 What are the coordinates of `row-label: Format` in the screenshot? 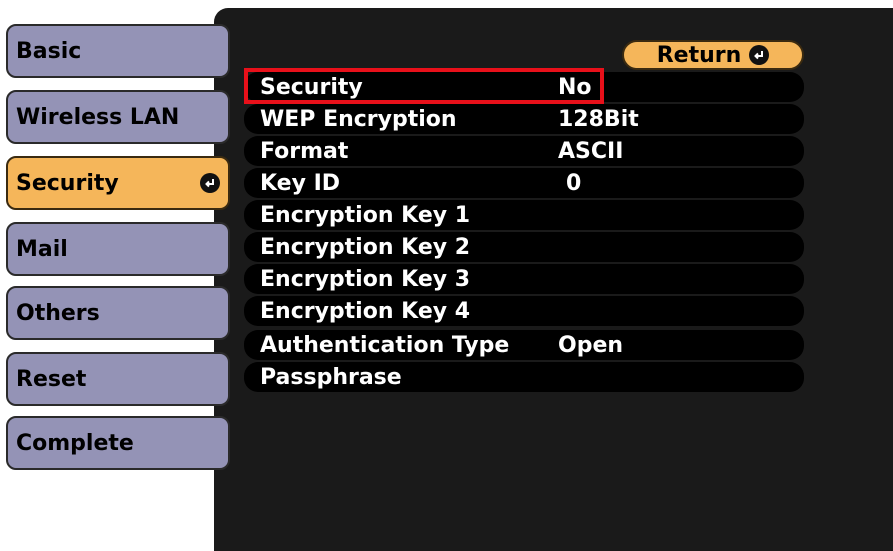 It's located at (304, 151).